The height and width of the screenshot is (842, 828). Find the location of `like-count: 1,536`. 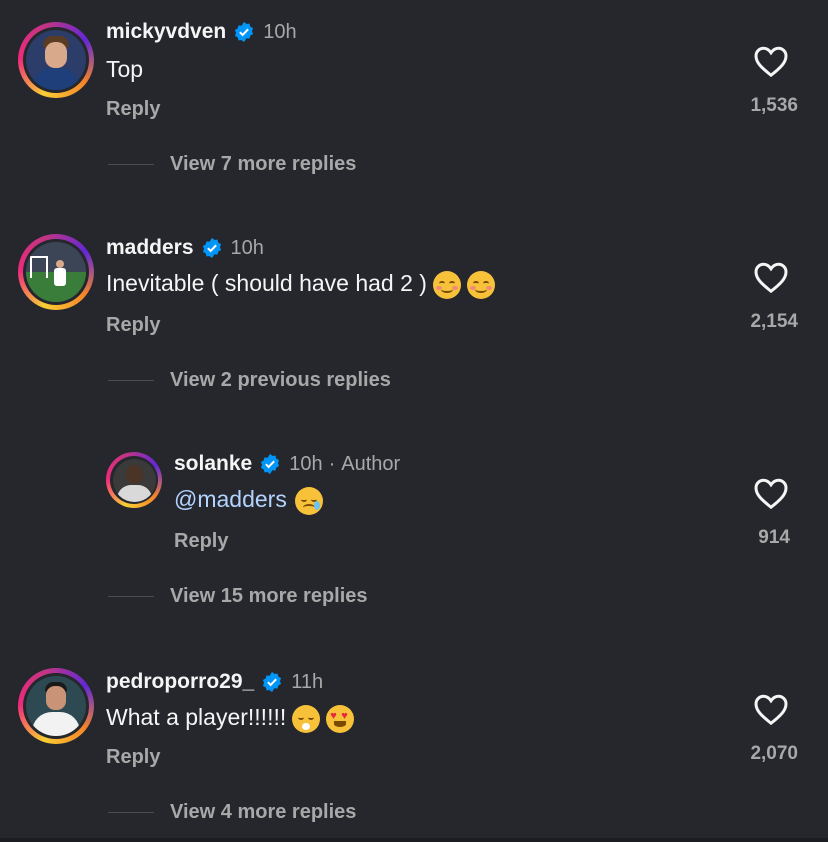

like-count: 1,536 is located at coordinates (774, 105).